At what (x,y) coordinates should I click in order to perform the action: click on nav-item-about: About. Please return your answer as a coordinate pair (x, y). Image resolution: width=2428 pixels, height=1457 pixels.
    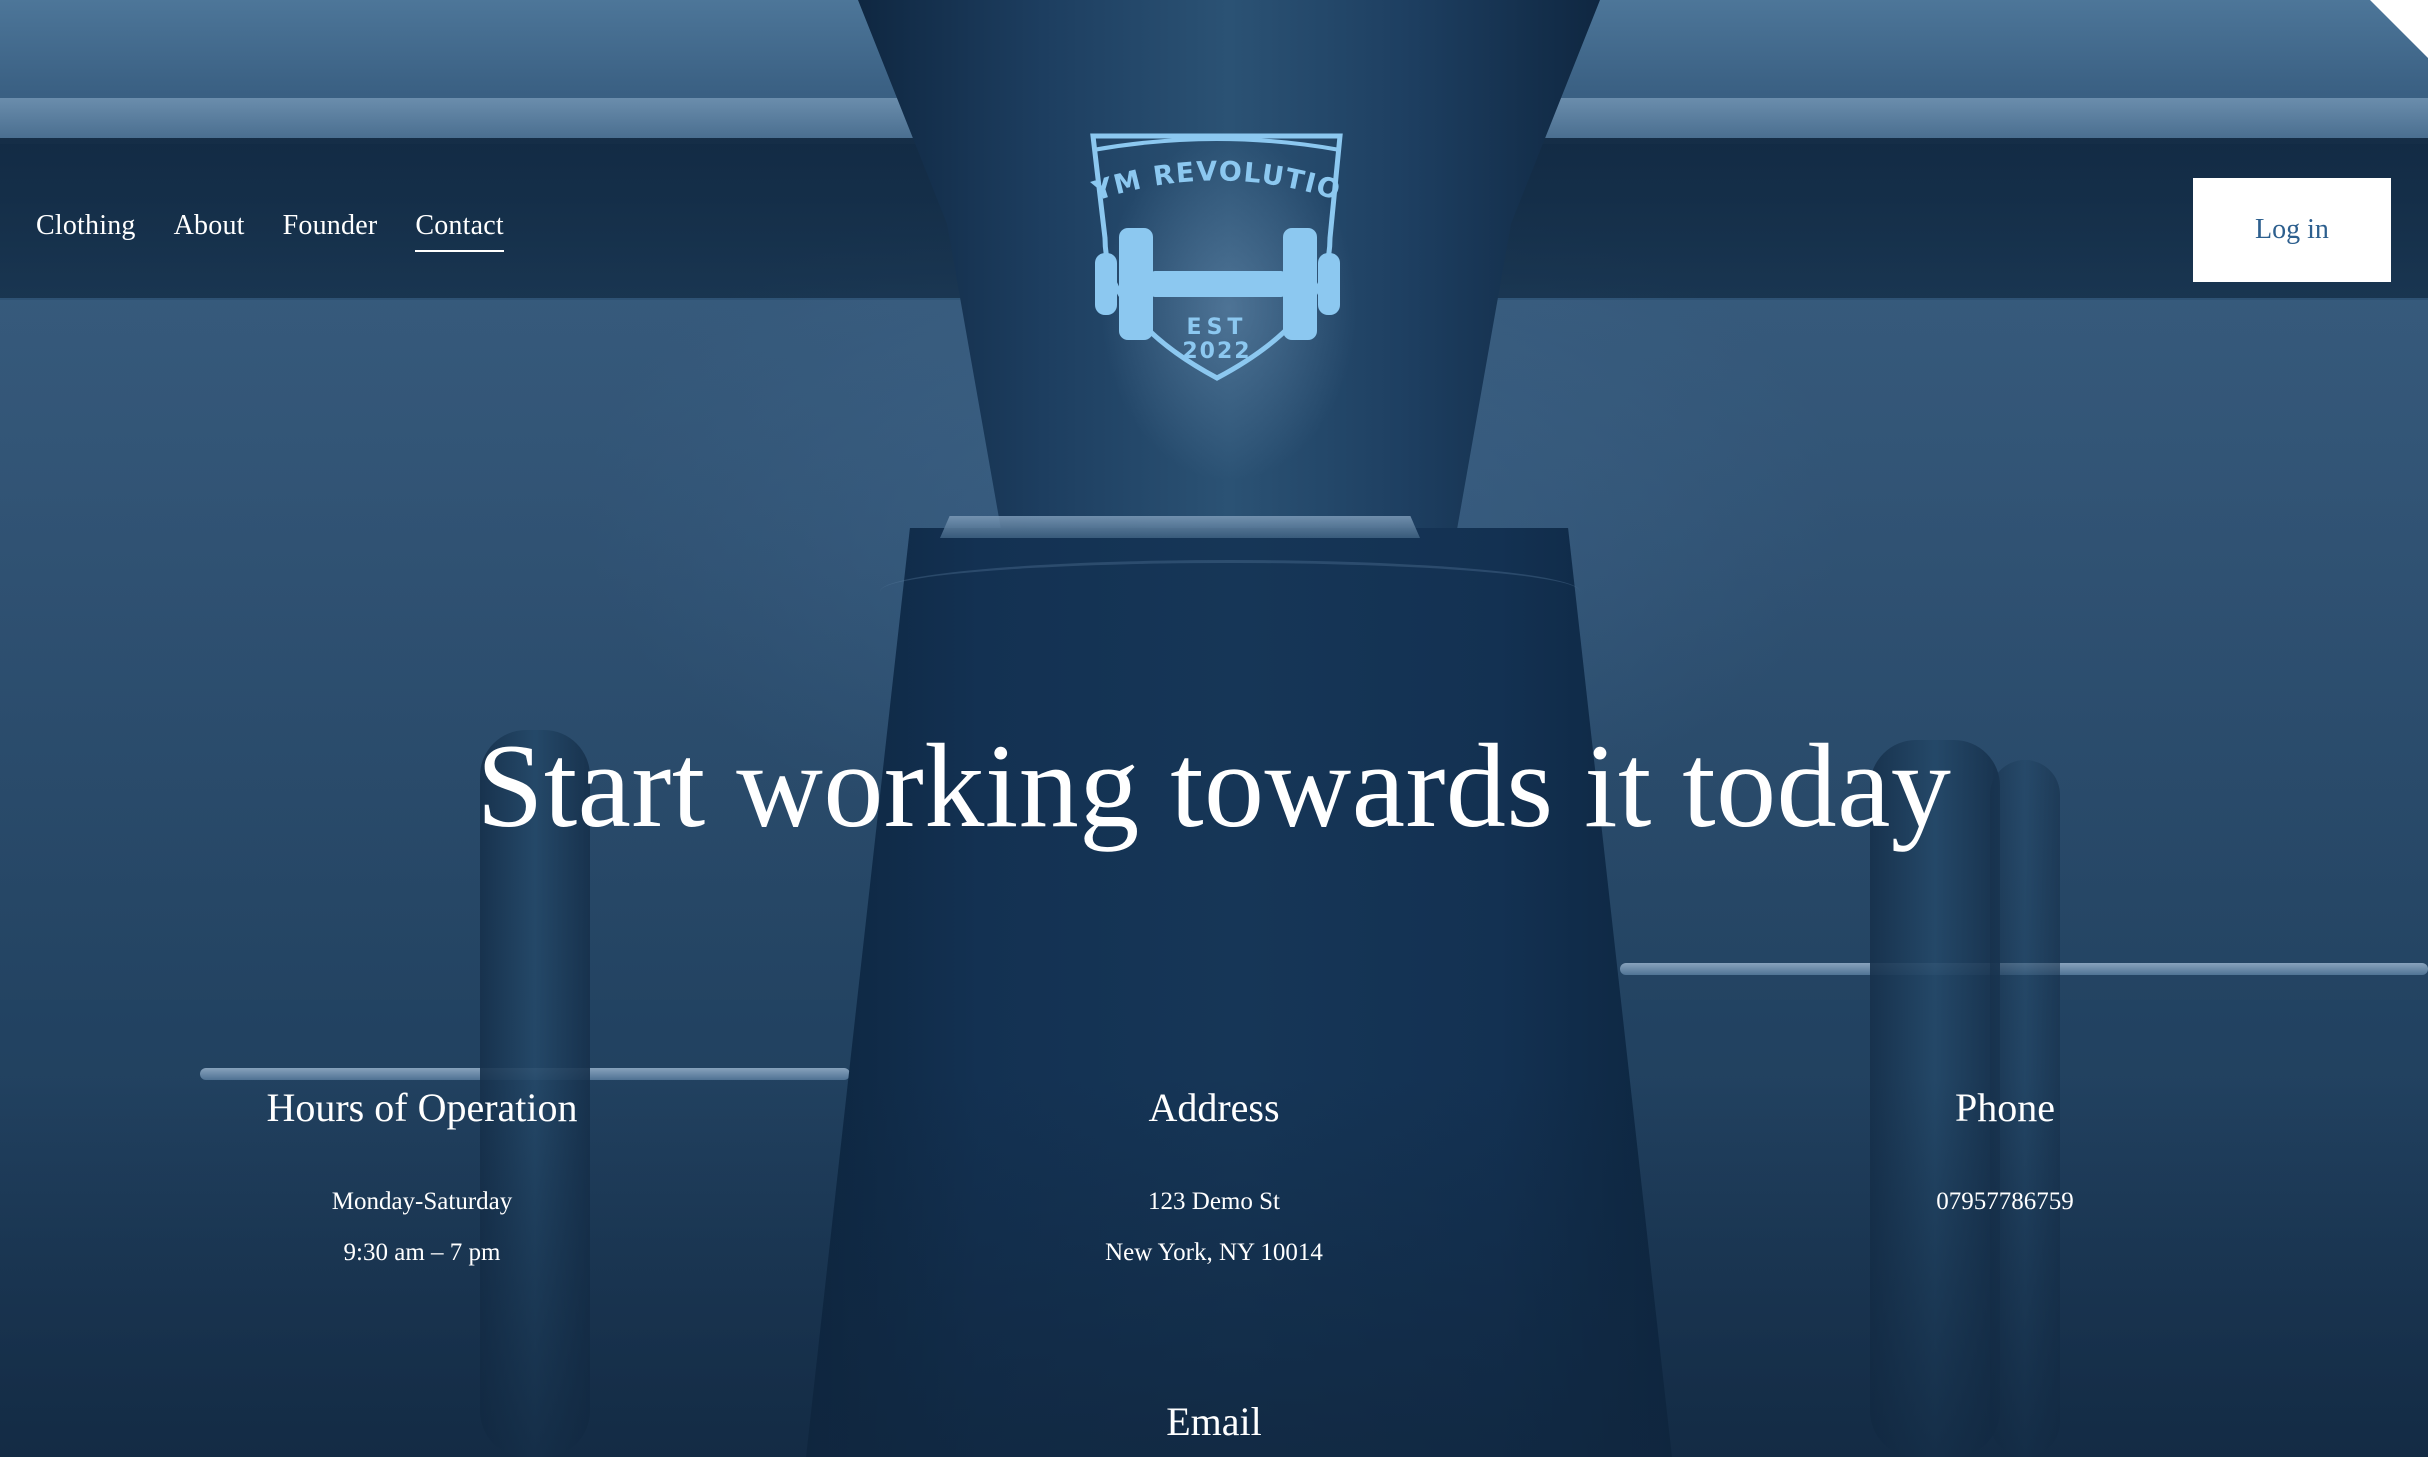
    Looking at the image, I should click on (209, 230).